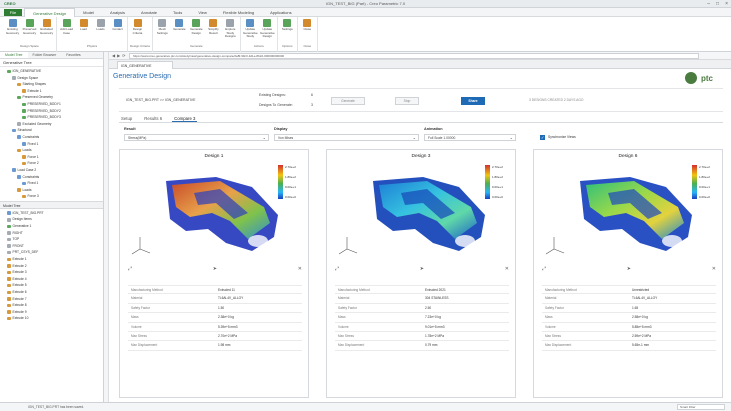  I want to click on panel-tab-folder-browser: Folder Browser, so click(45, 55).